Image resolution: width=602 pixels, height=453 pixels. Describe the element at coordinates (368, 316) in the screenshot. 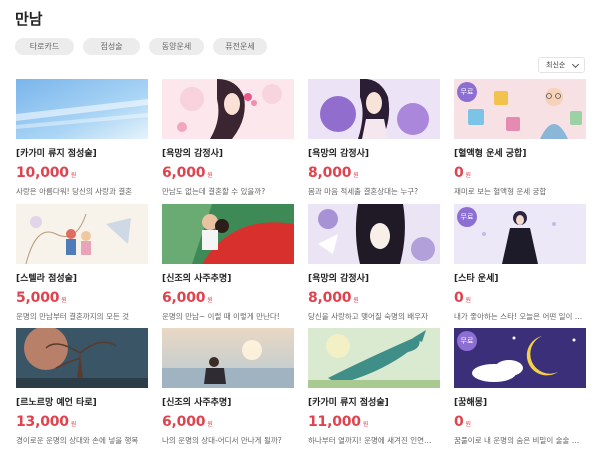

I see `card-description: 당신을 사랑하고 맺어질 숙명의 배우자` at that location.